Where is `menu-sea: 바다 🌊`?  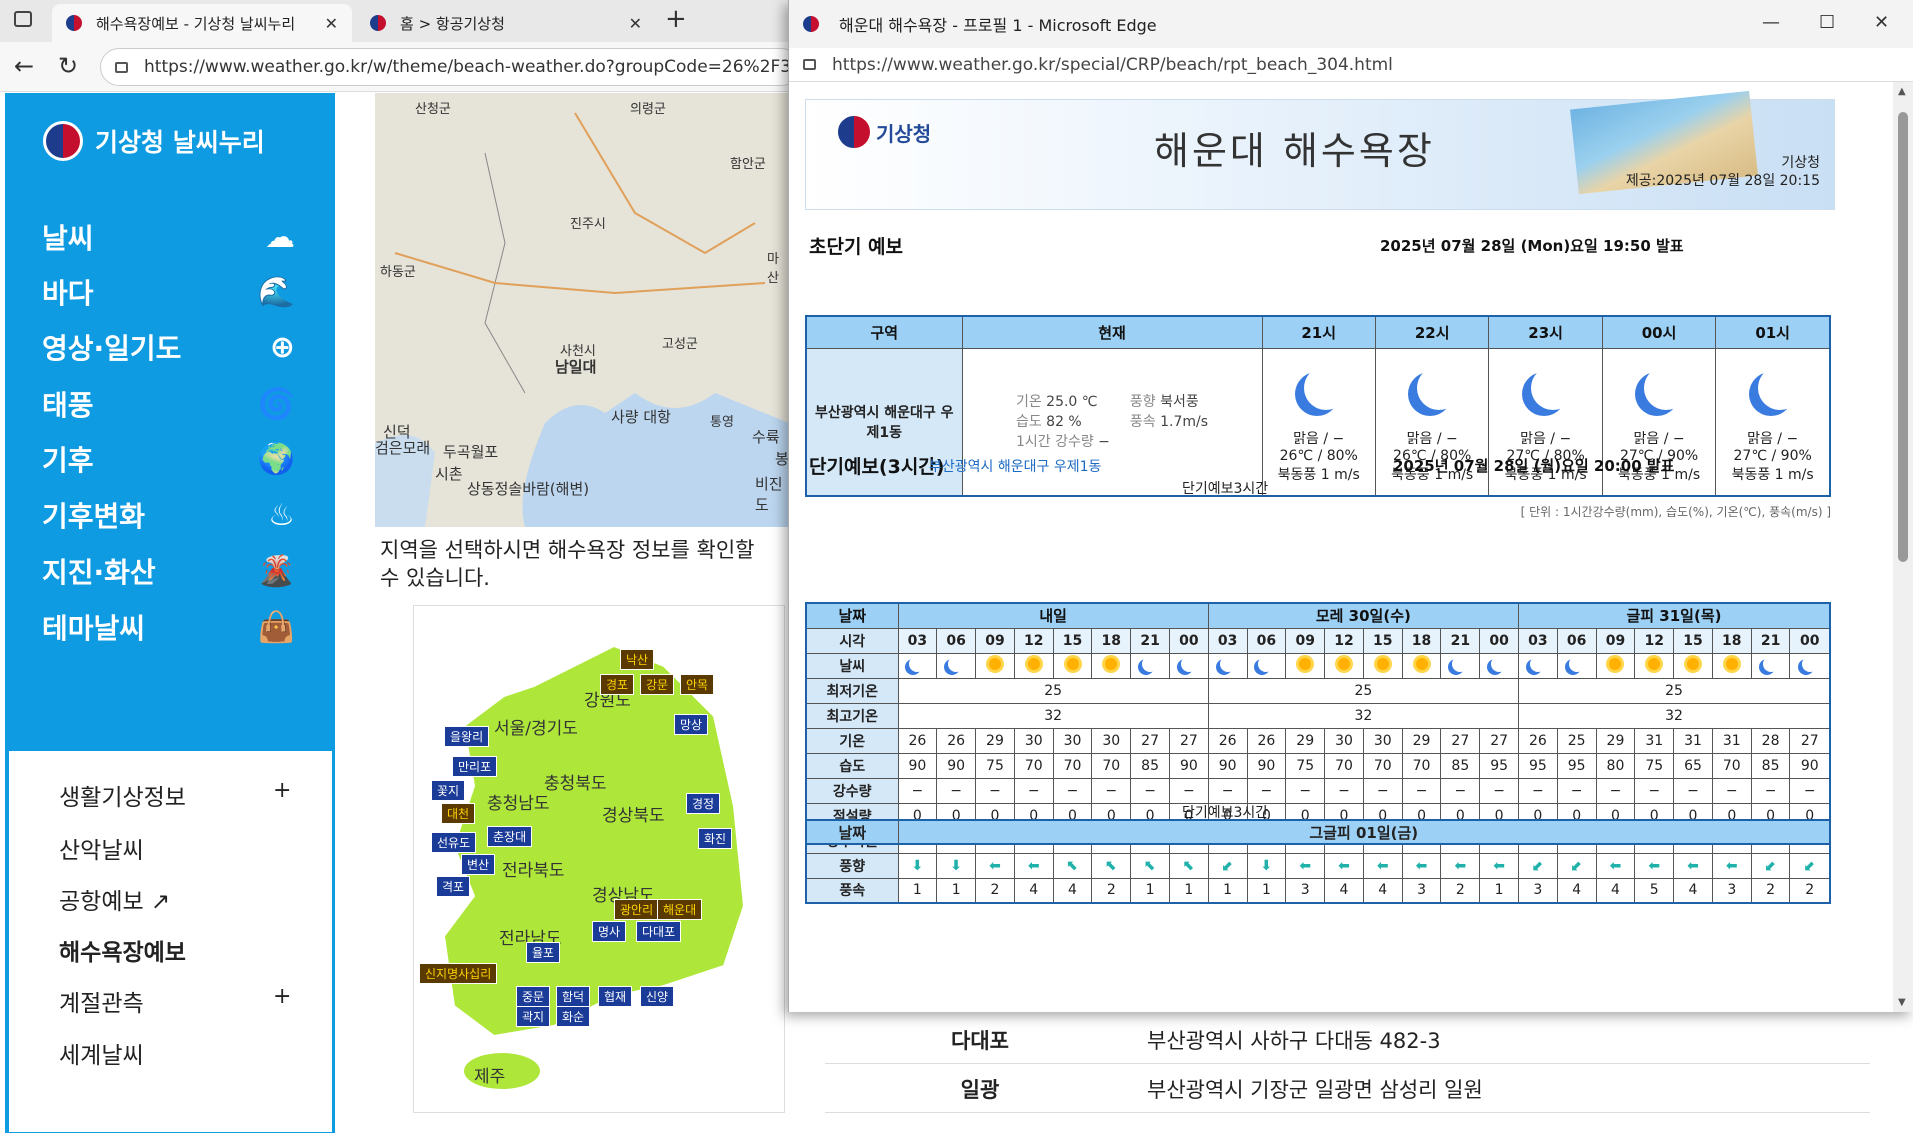
menu-sea: 바다 🌊 is located at coordinates (170, 292).